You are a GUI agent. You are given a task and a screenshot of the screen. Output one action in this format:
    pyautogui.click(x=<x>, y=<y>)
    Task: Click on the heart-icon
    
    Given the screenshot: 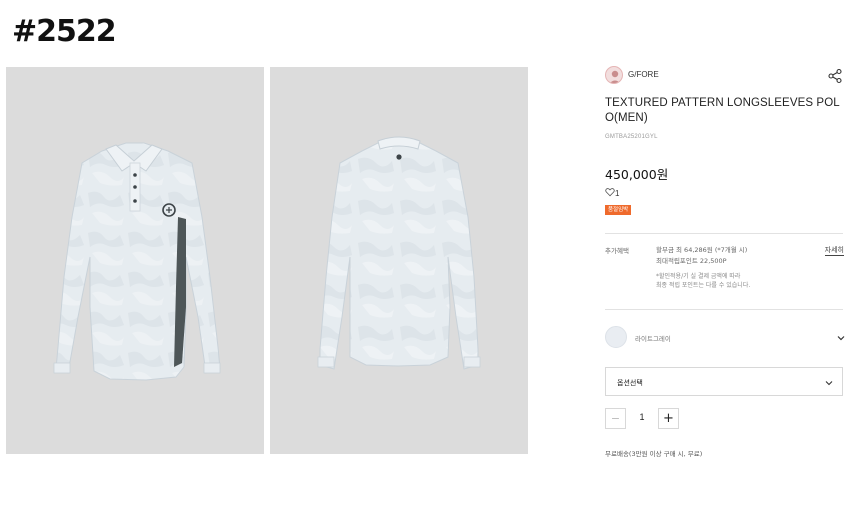 What is the action you would take?
    pyautogui.click(x=610, y=192)
    